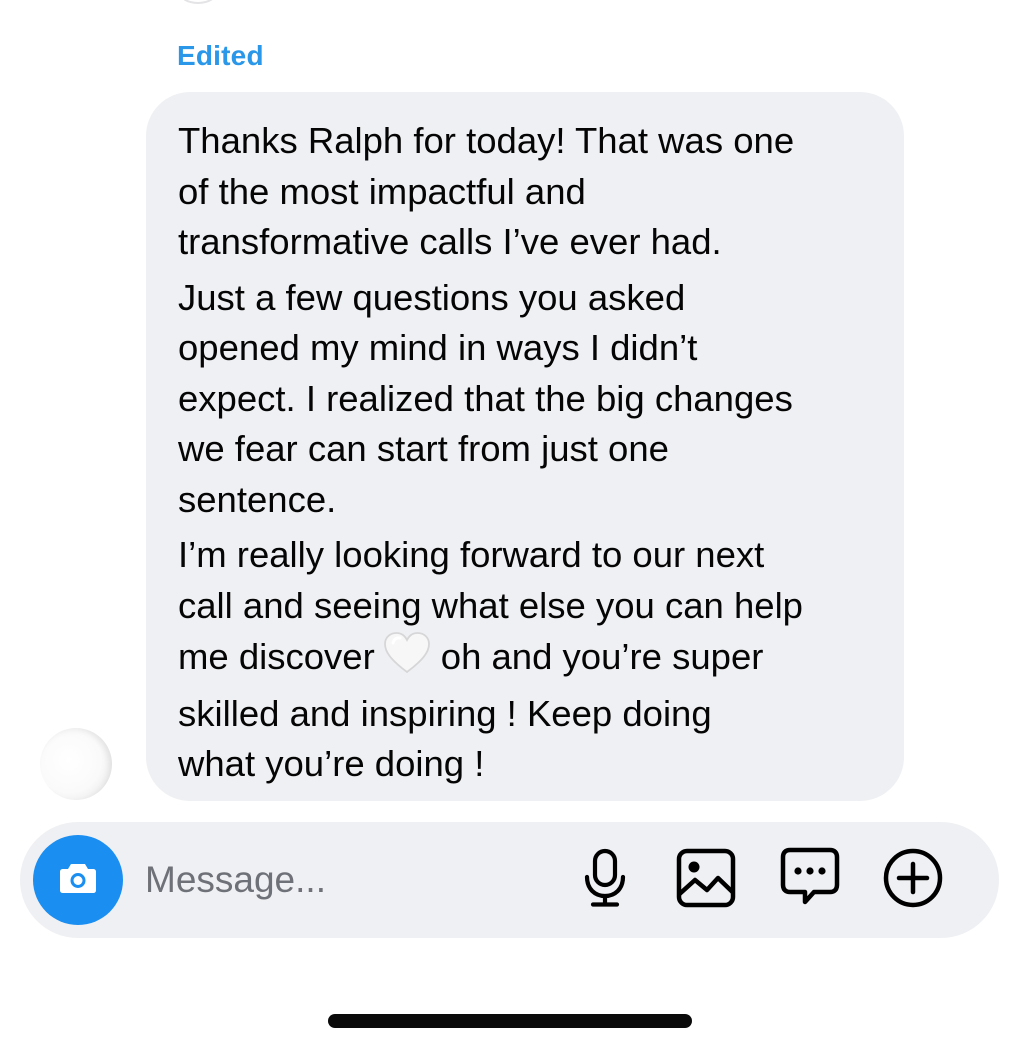 The height and width of the screenshot is (1048, 1019). I want to click on message-line: we fear can start from just one, so click(423, 448).